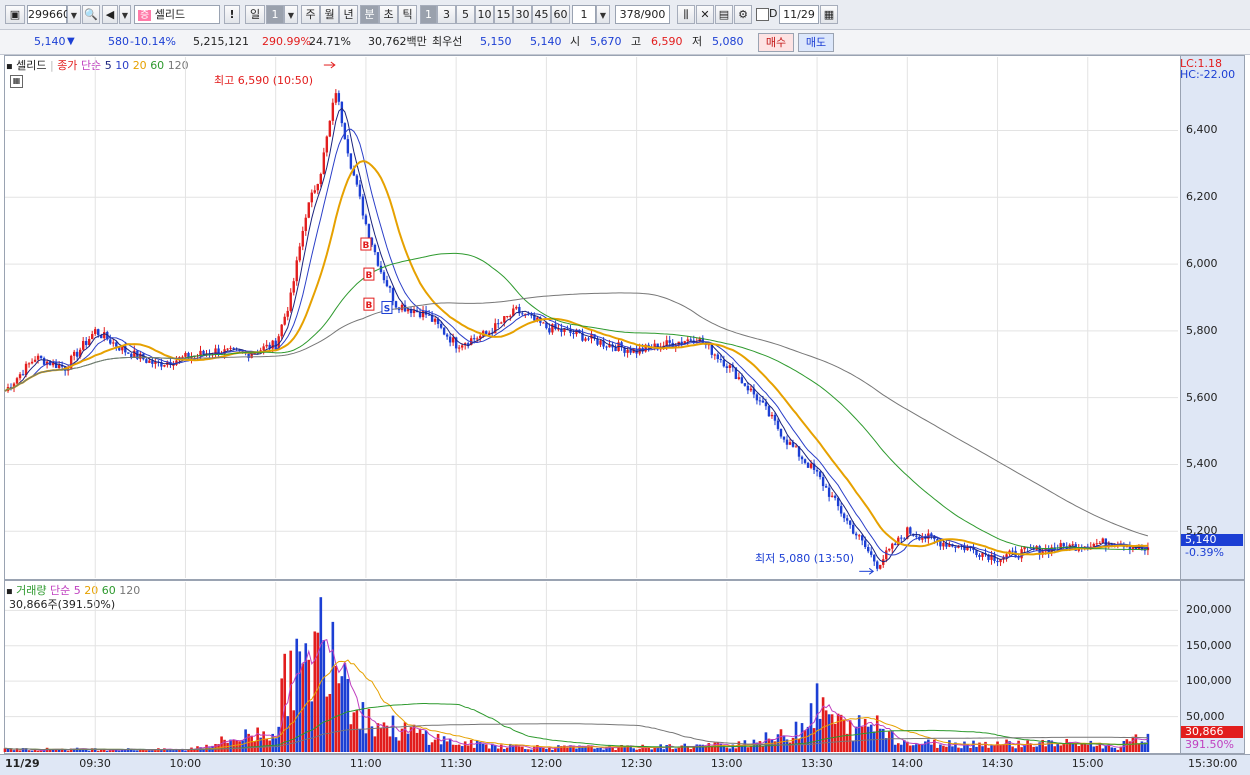  Describe the element at coordinates (1087, 763) in the screenshot. I see `time-tick: 15:00` at that location.